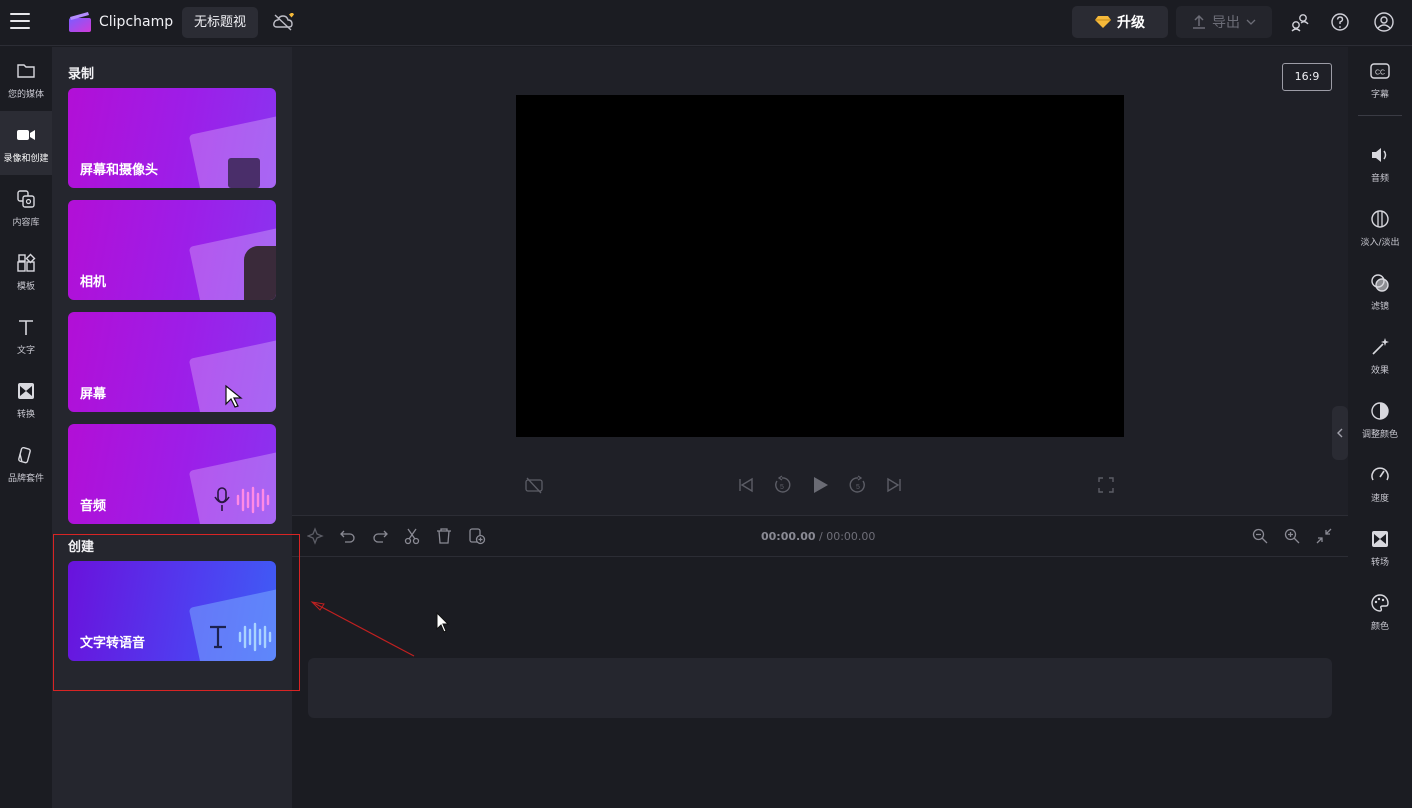 The width and height of the screenshot is (1412, 808). Describe the element at coordinates (26, 391) in the screenshot. I see `transitions-icon` at that location.